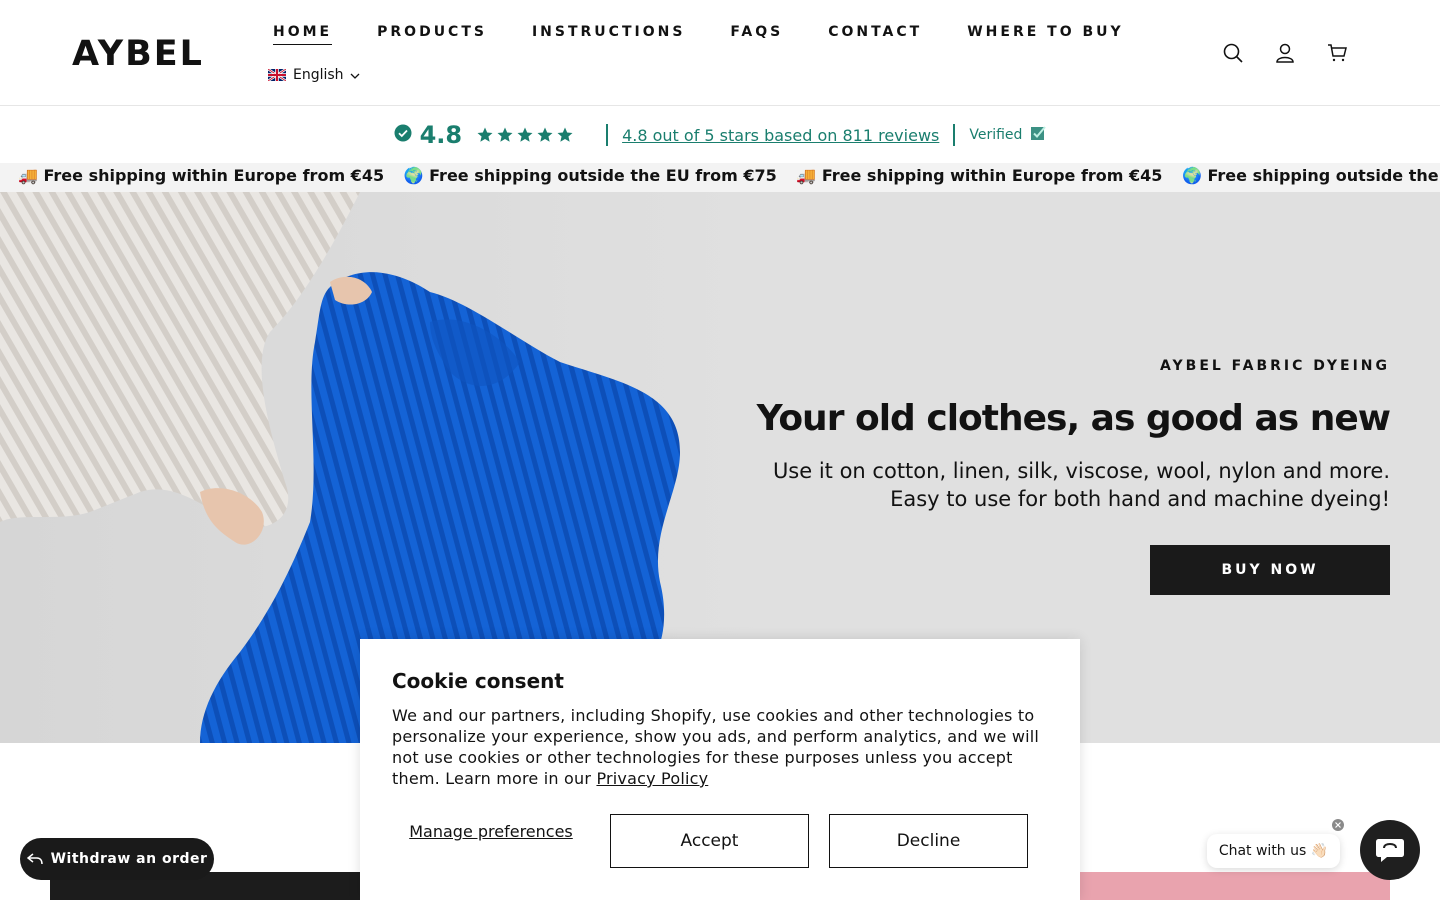 This screenshot has width=1440, height=900. I want to click on chat-prompt-bubble: Chat with us 👋🏻, so click(1273, 851).